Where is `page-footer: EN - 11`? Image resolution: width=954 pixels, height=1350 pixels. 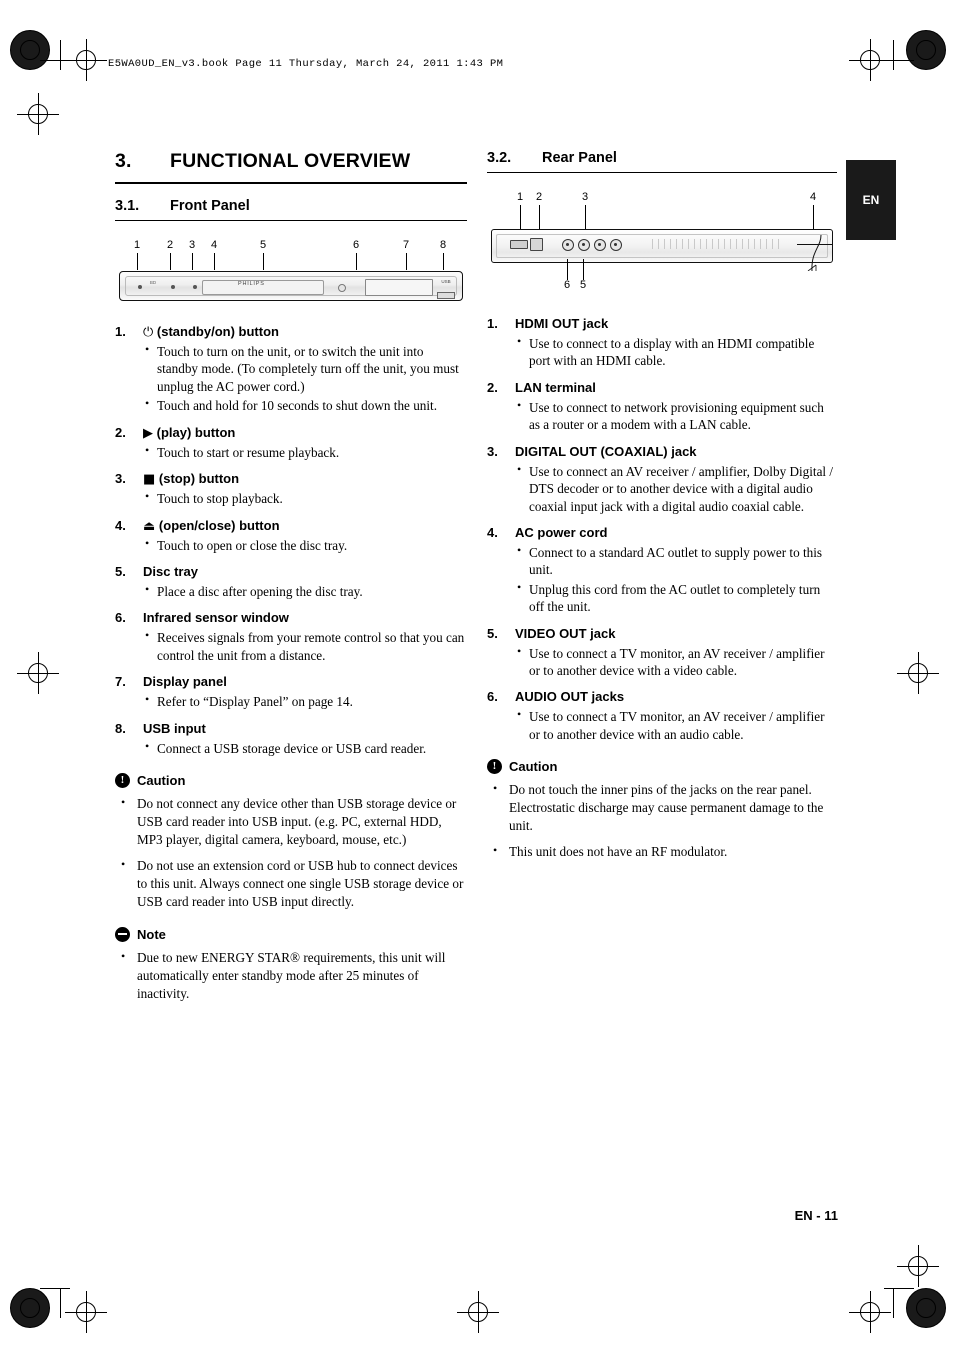 page-footer: EN - 11 is located at coordinates (816, 1215).